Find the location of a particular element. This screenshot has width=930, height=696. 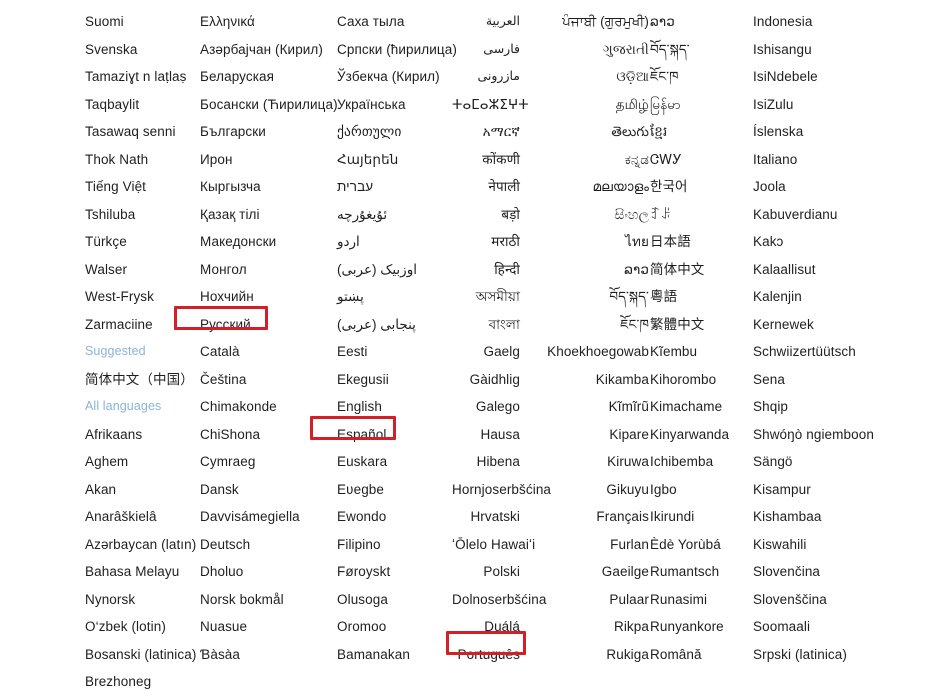

language-option: Filipino is located at coordinates (397, 545).